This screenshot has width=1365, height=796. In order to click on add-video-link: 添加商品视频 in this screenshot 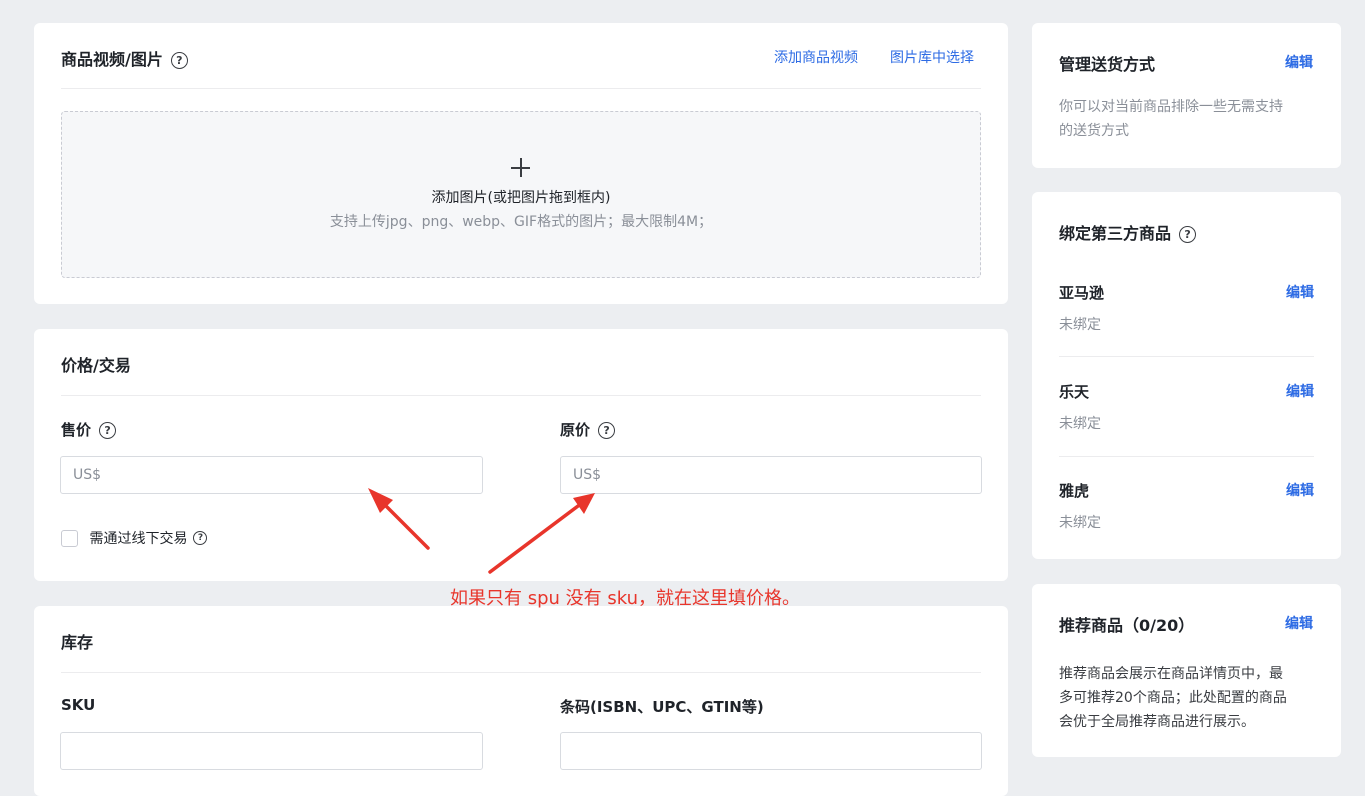, I will do `click(816, 57)`.